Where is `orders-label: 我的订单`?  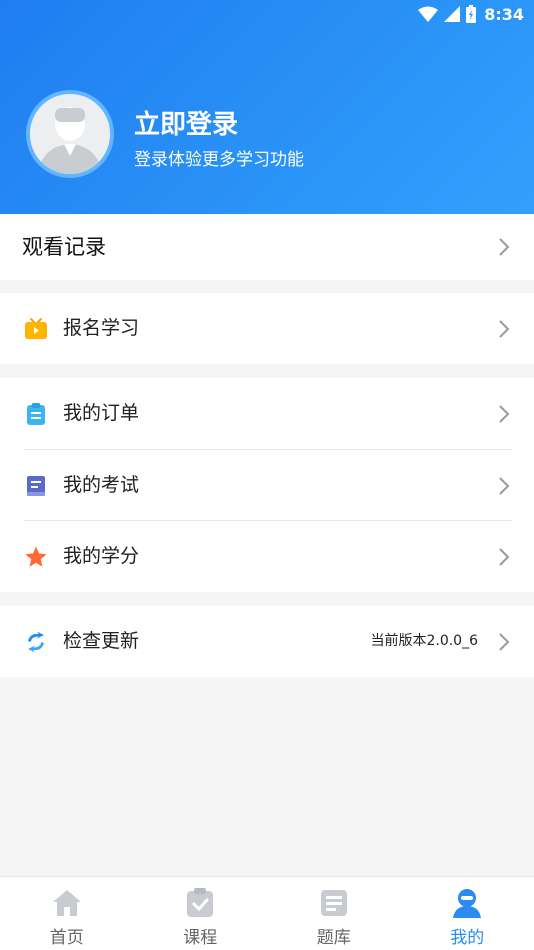 orders-label: 我的订单 is located at coordinates (101, 413).